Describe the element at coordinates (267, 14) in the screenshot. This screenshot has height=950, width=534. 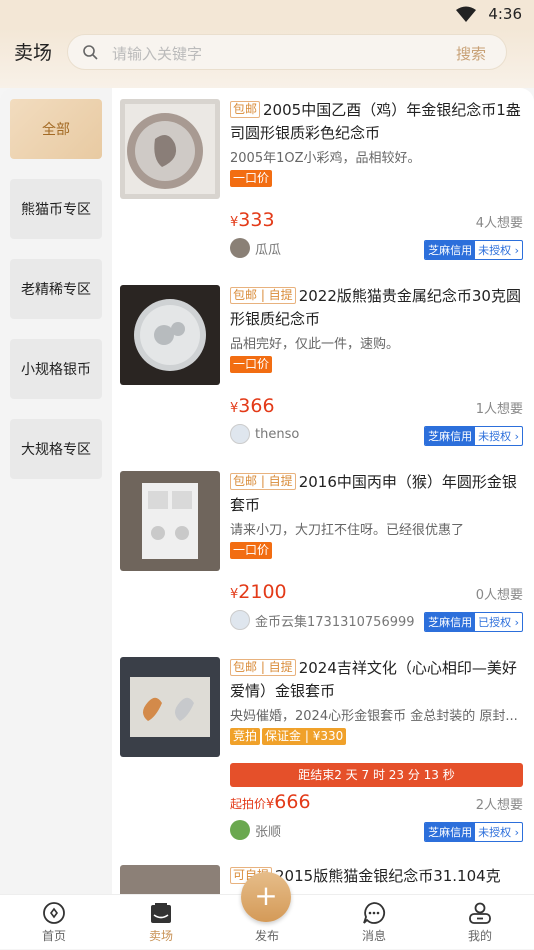
I see `status-bar: 4:36` at that location.